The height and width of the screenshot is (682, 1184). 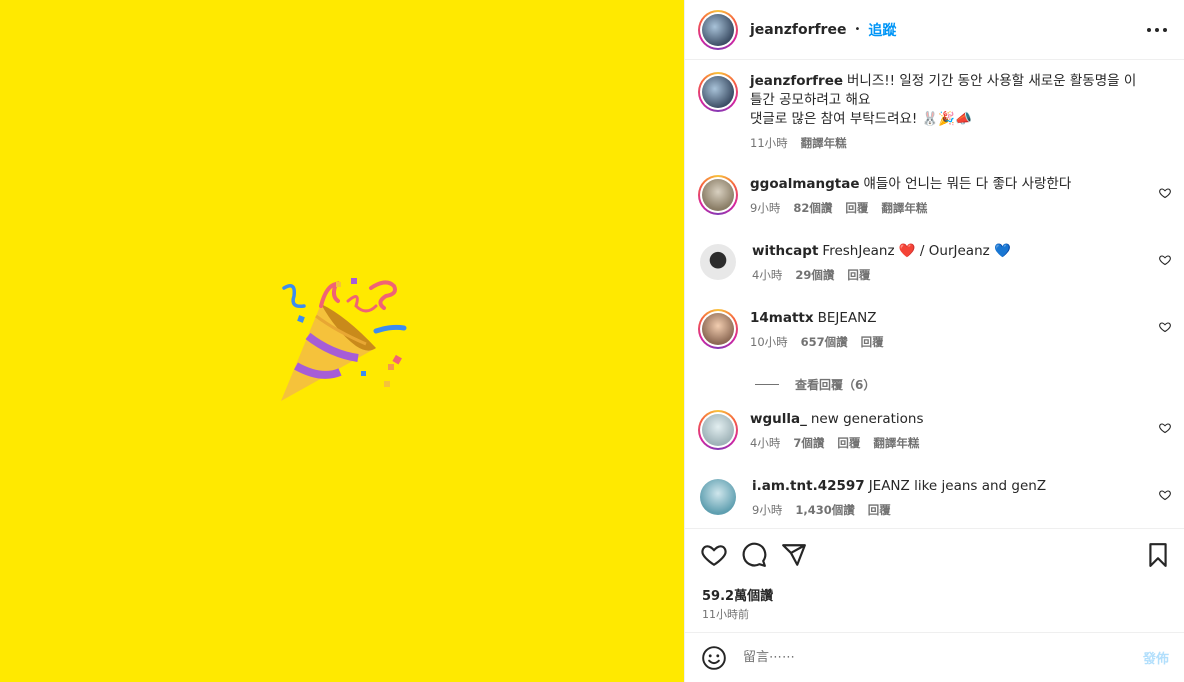 What do you see at coordinates (767, 384) in the screenshot?
I see `view-replies-divider` at bounding box center [767, 384].